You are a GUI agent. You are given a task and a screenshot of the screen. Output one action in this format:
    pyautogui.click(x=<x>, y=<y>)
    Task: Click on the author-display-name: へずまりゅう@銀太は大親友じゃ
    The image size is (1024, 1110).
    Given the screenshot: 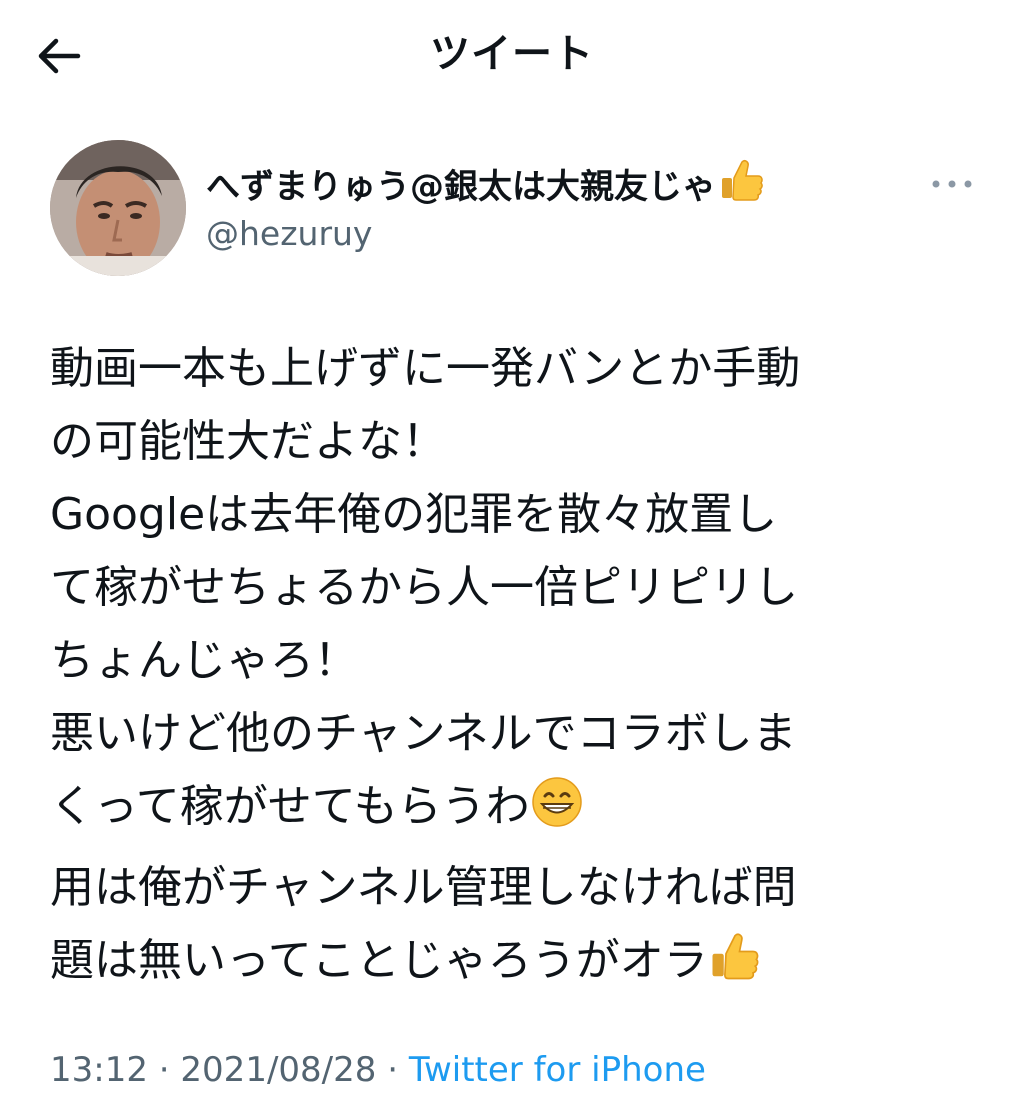 What is the action you would take?
    pyautogui.click(x=461, y=187)
    